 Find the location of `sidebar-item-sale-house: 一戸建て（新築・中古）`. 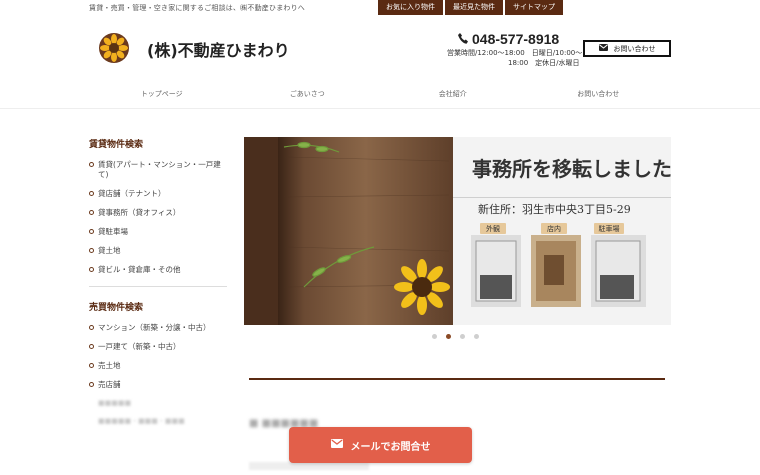

sidebar-item-sale-house: 一戸建て（新築・中古） is located at coordinates (158, 347).